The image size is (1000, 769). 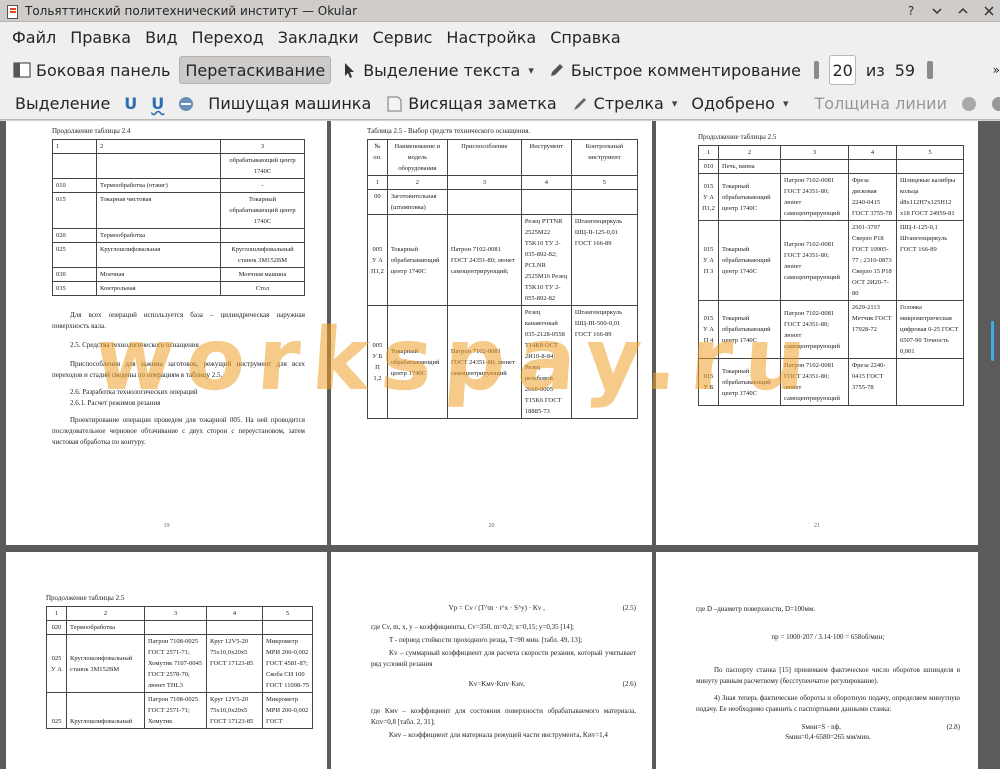 I want to click on color-icon, so click(x=969, y=104).